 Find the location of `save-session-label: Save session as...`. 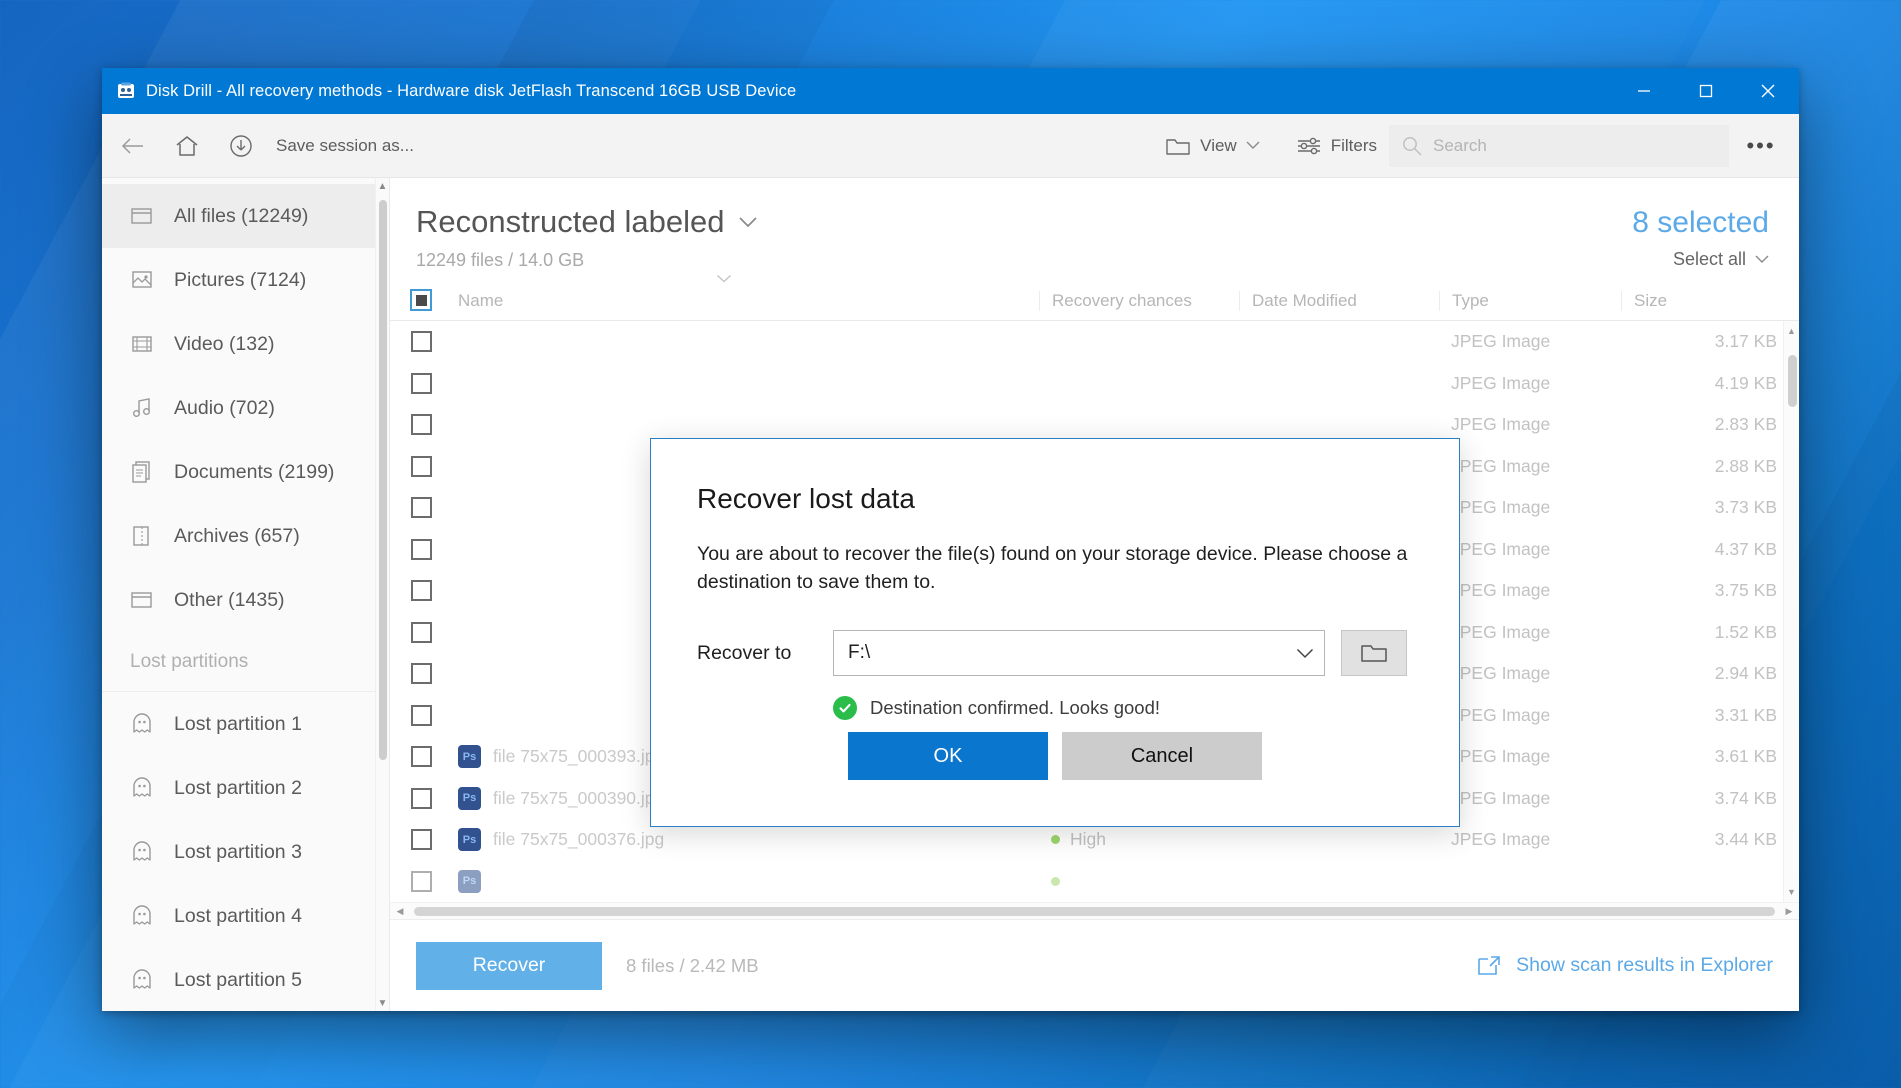

save-session-label: Save session as... is located at coordinates (345, 145).